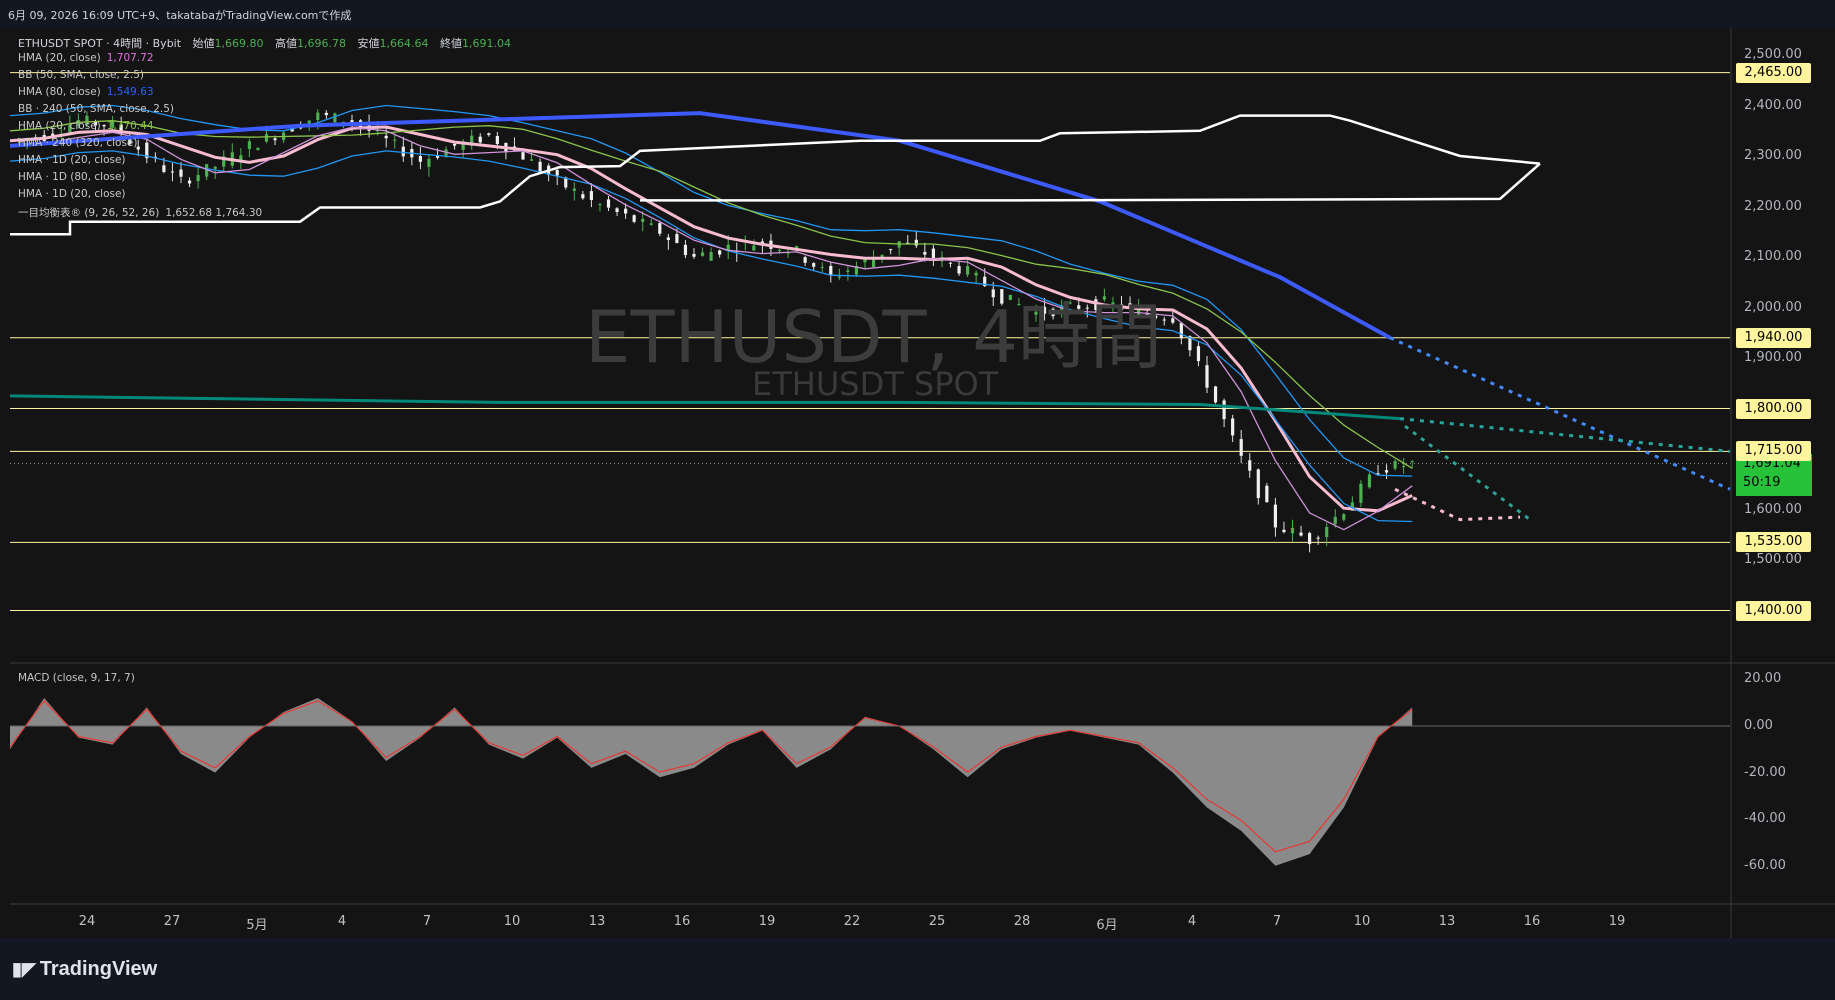  I want to click on indicator-name: HMA (20, close), so click(59, 58).